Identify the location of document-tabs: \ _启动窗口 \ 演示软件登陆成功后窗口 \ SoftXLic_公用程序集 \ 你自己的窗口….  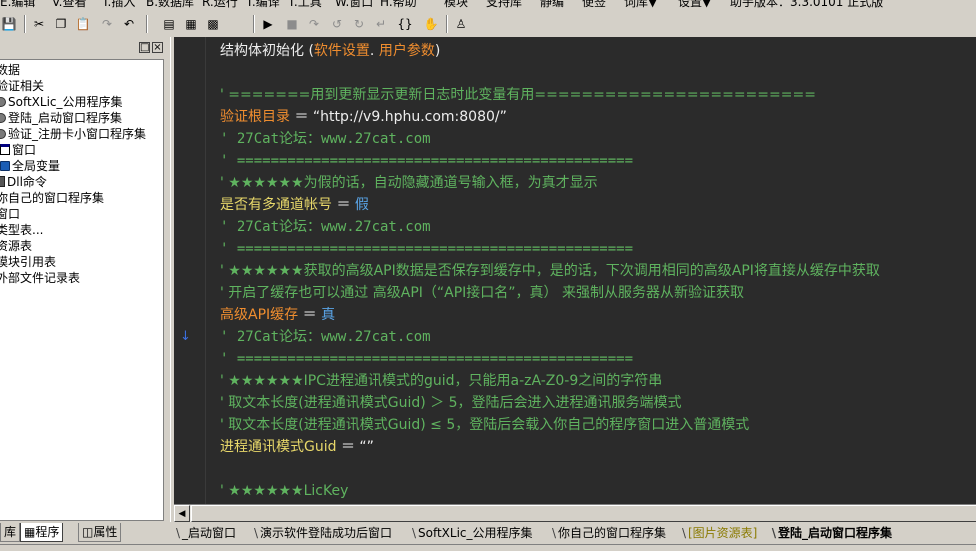
(575, 533).